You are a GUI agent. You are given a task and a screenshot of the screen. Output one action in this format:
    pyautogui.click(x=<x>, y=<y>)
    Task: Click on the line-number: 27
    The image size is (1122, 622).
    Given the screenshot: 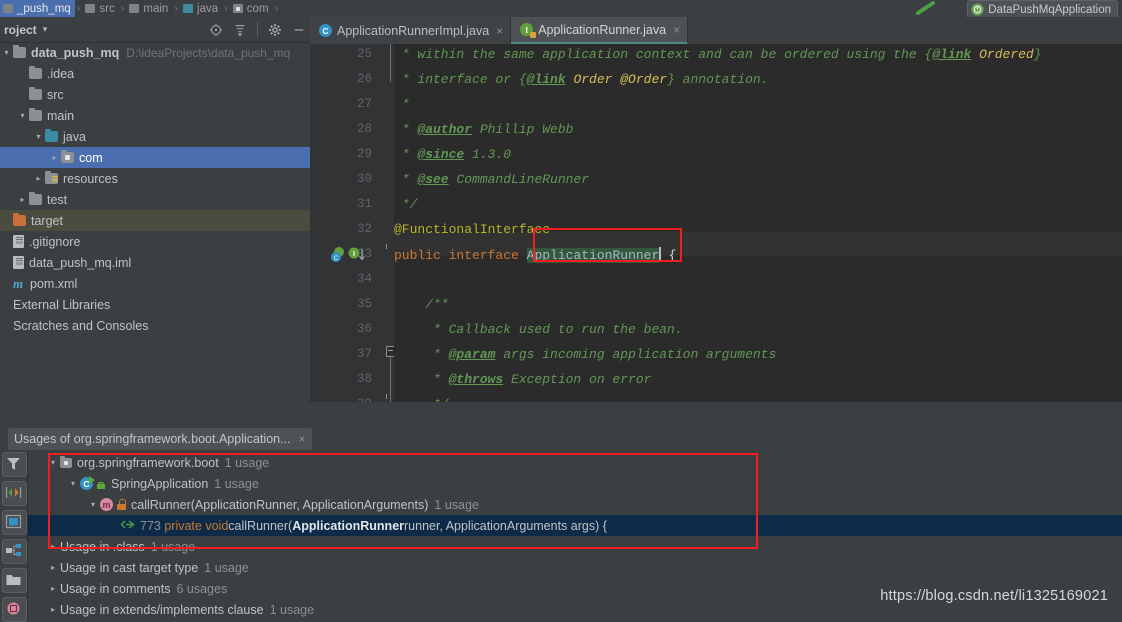 What is the action you would take?
    pyautogui.click(x=364, y=104)
    